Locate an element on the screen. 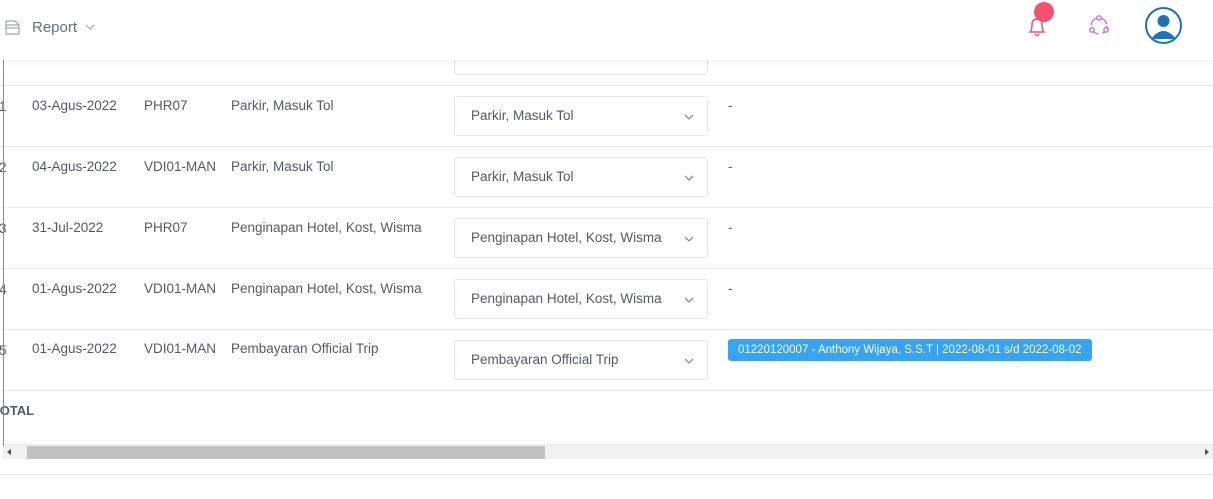 The image size is (1213, 499). divider is located at coordinates (606, 474).